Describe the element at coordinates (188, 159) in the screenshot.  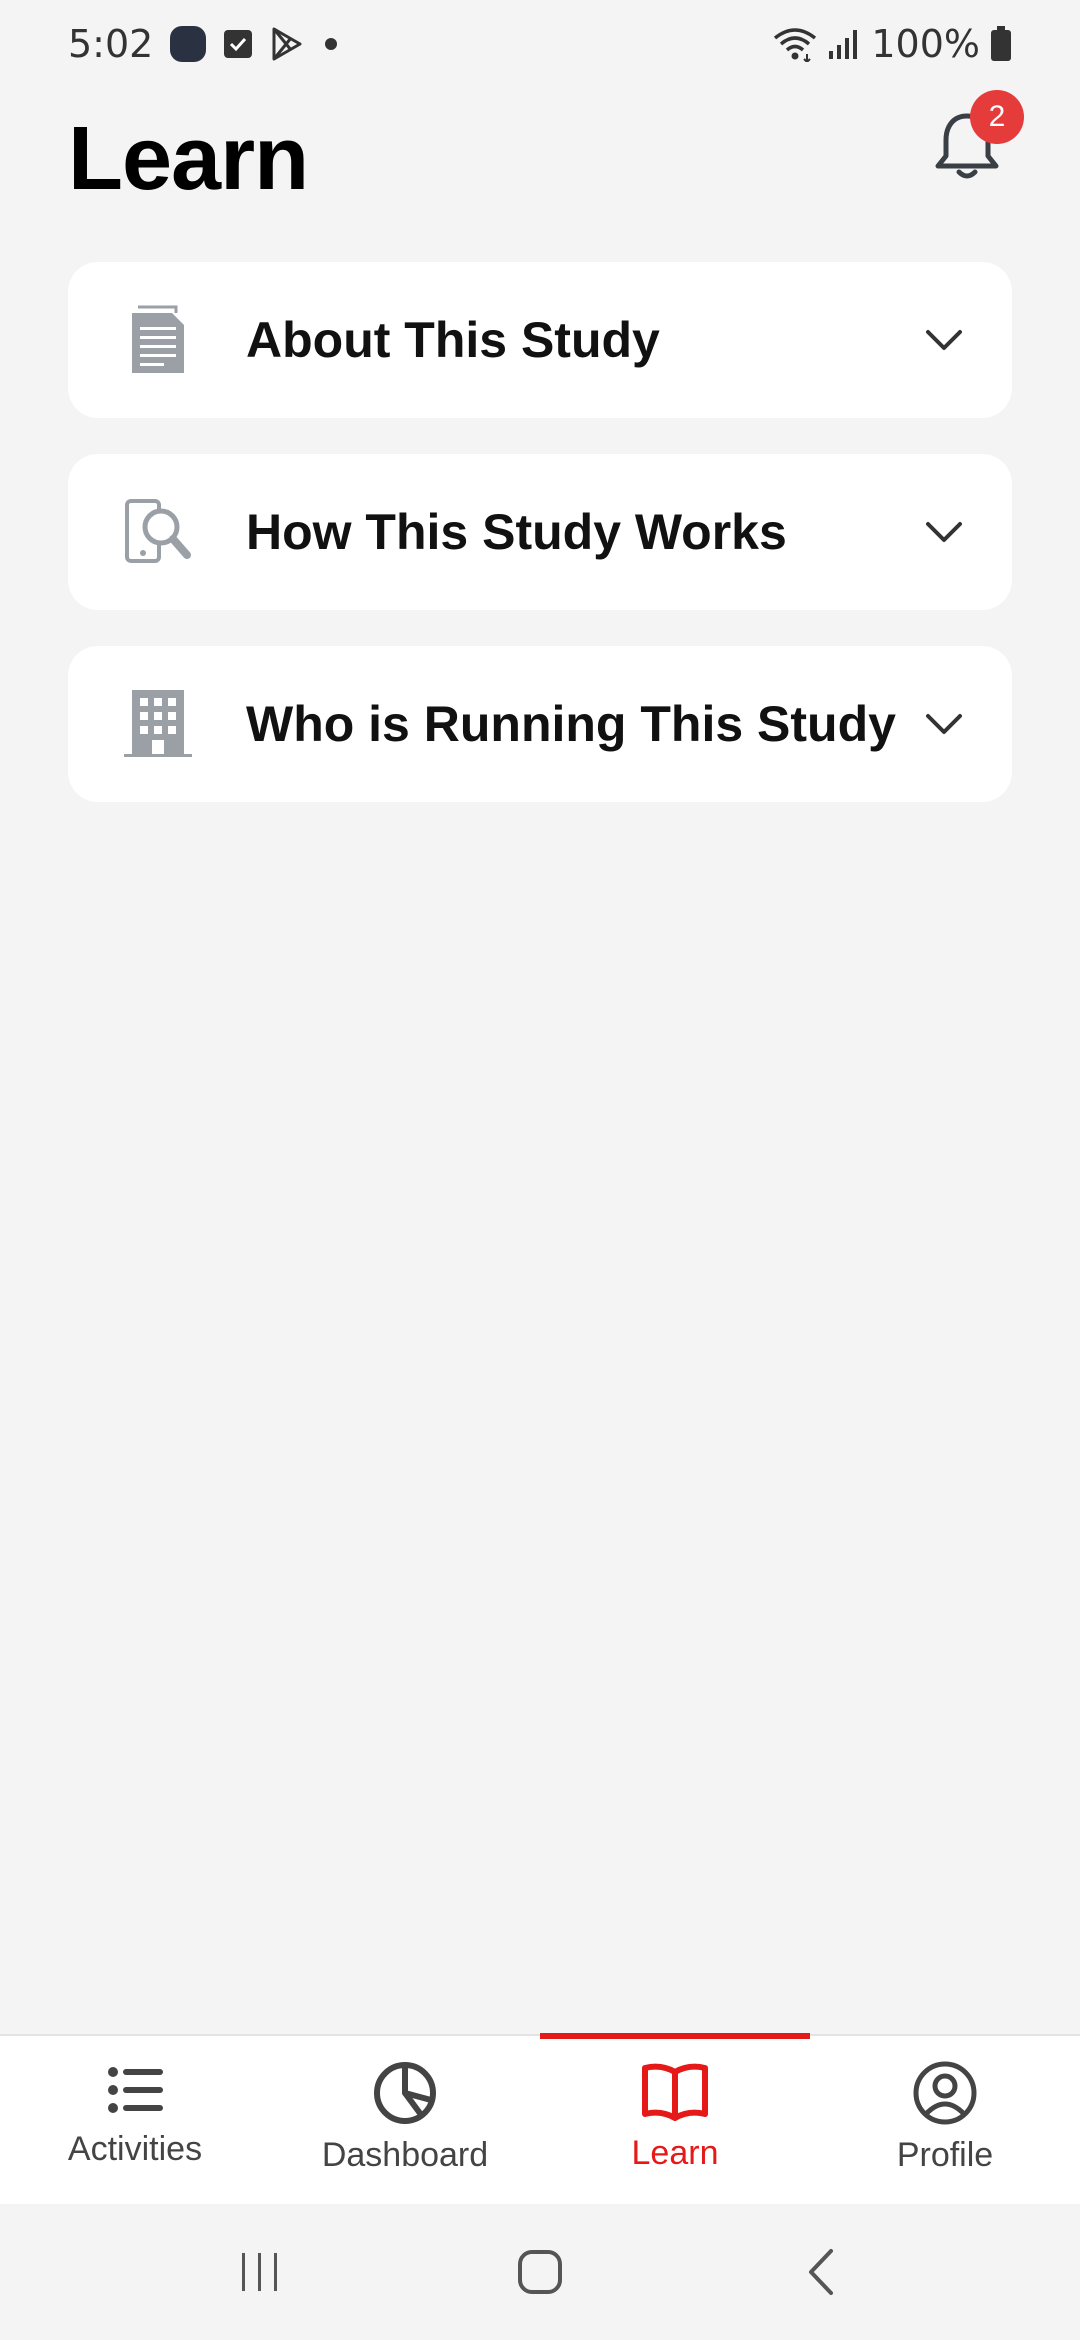
I see `page-title: Learn` at that location.